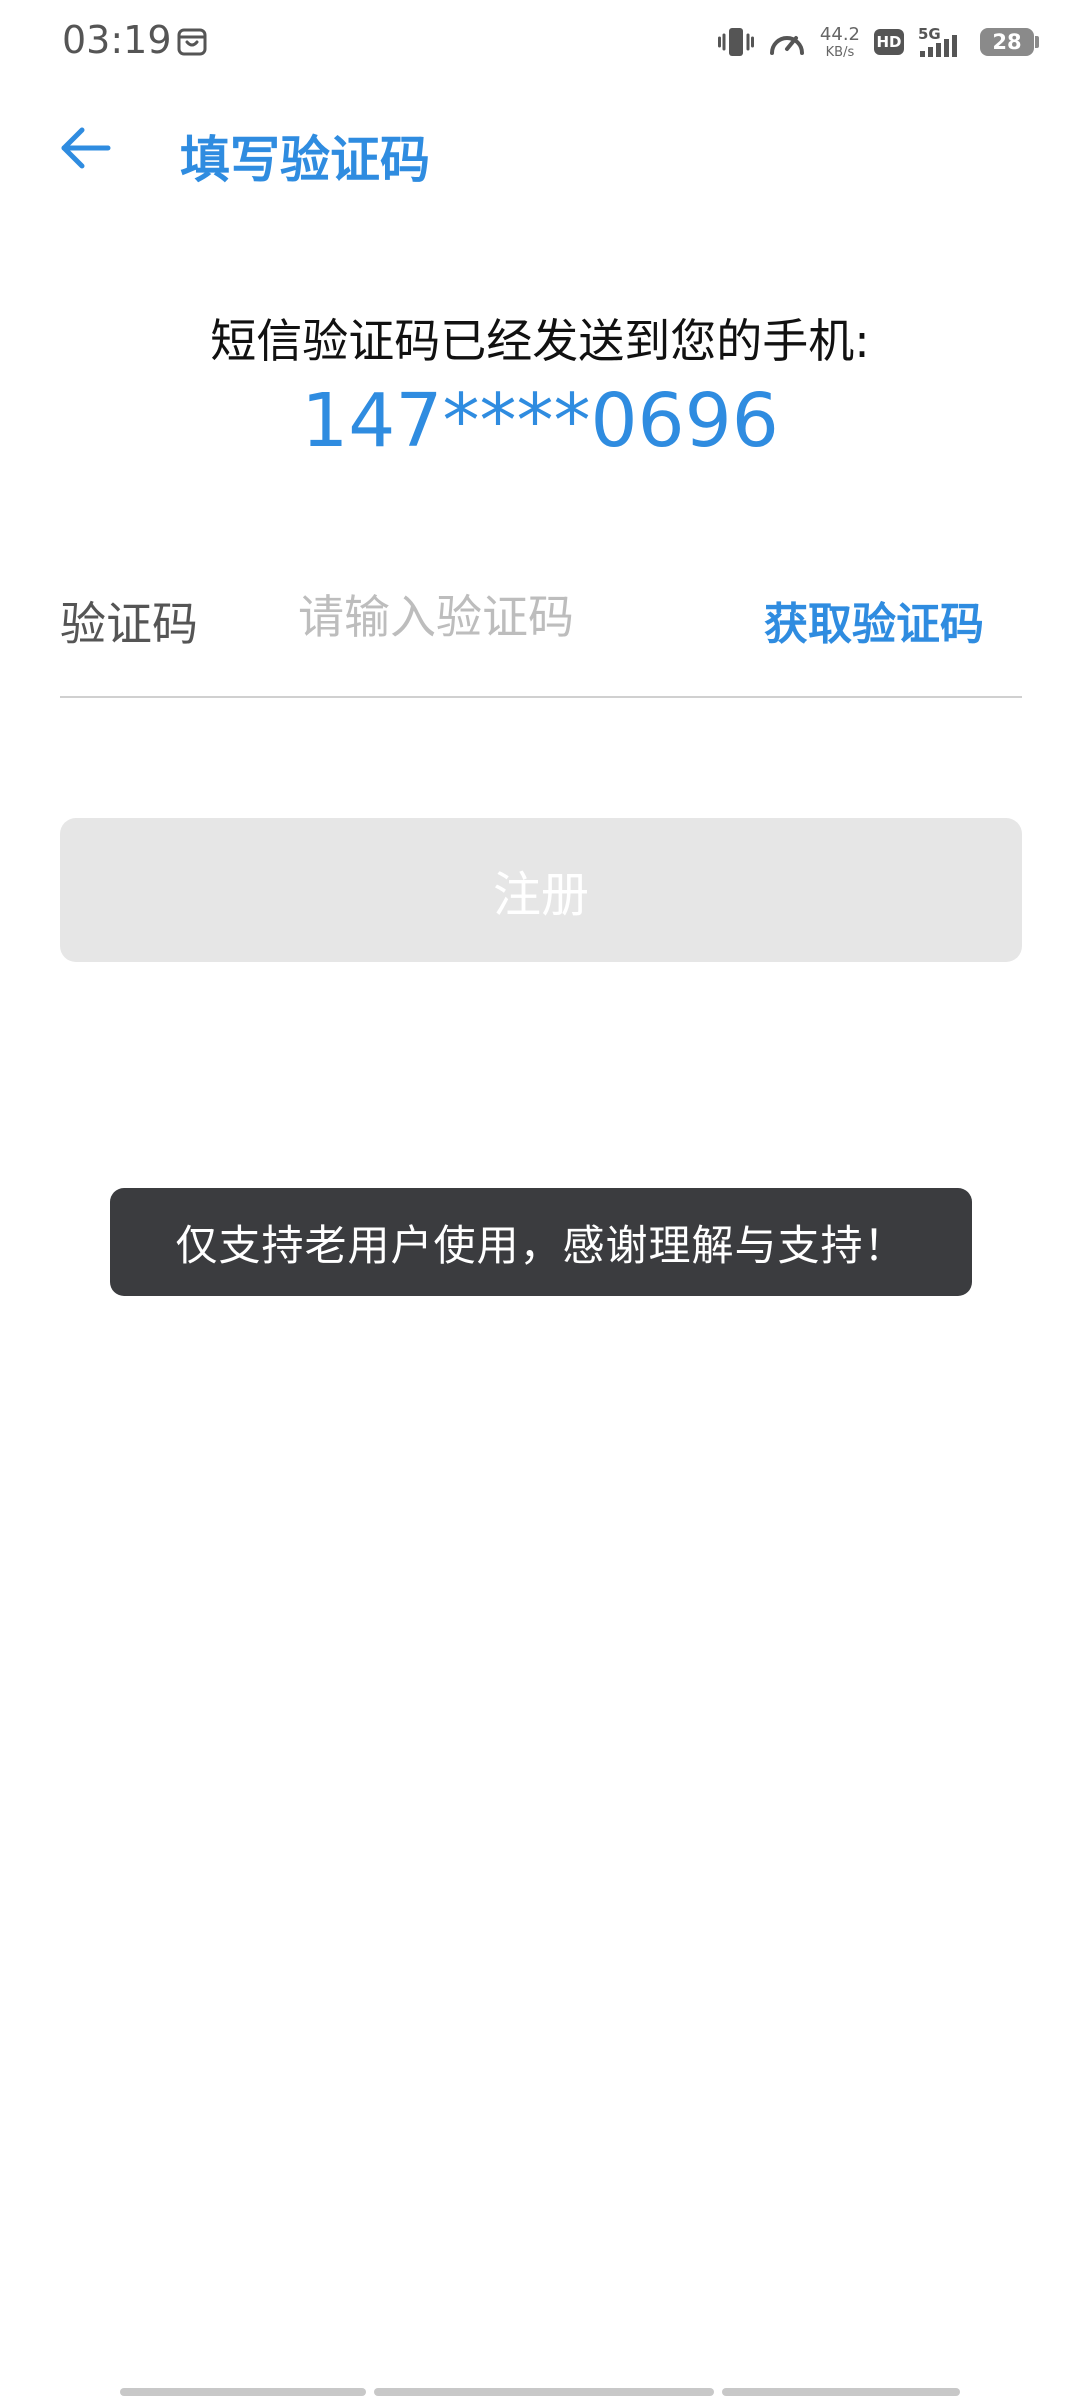 Image resolution: width=1080 pixels, height=2400 pixels. I want to click on page-title: 填写验证码, so click(305, 160).